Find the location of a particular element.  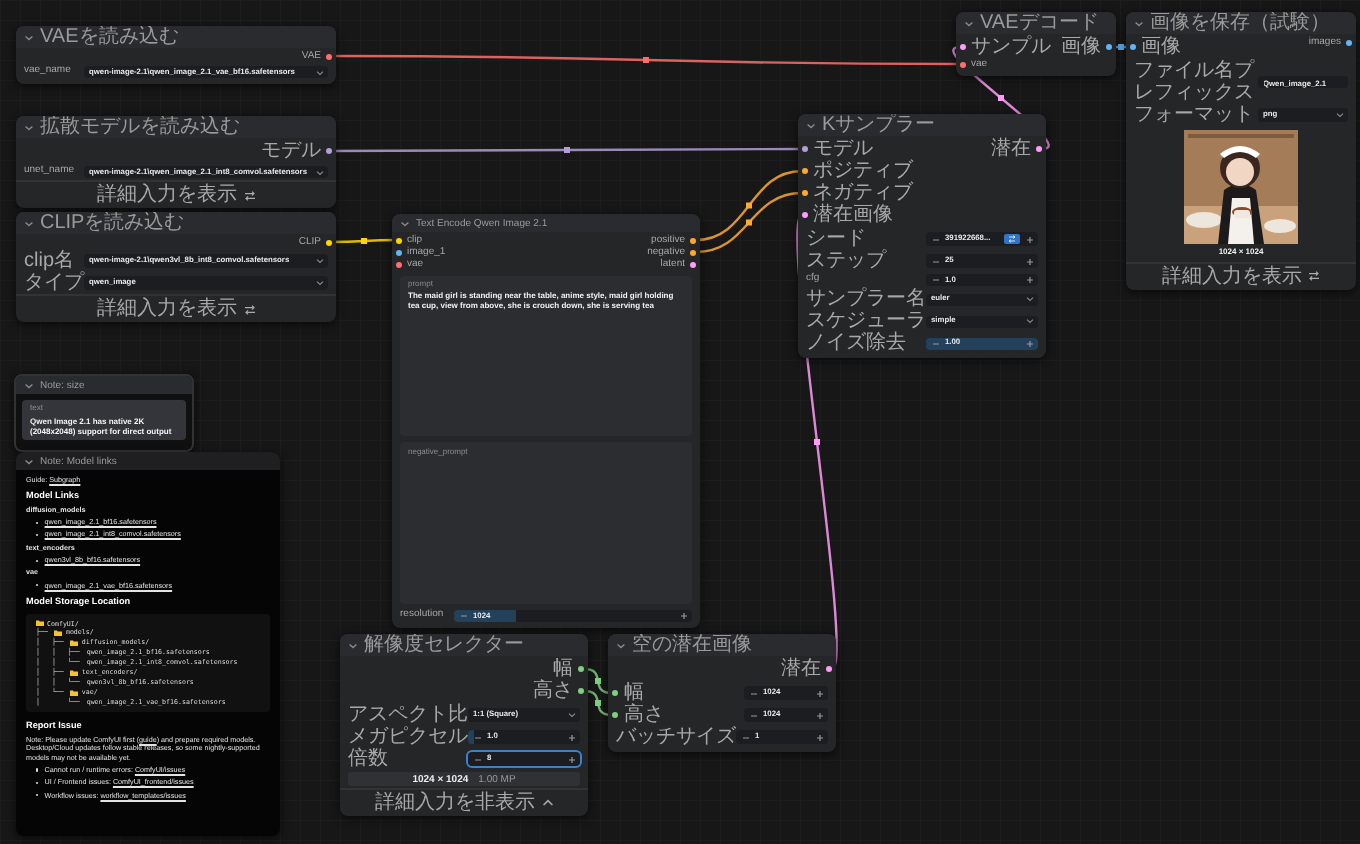

node-header: 拡散モデルを読み込む is located at coordinates (176, 127).